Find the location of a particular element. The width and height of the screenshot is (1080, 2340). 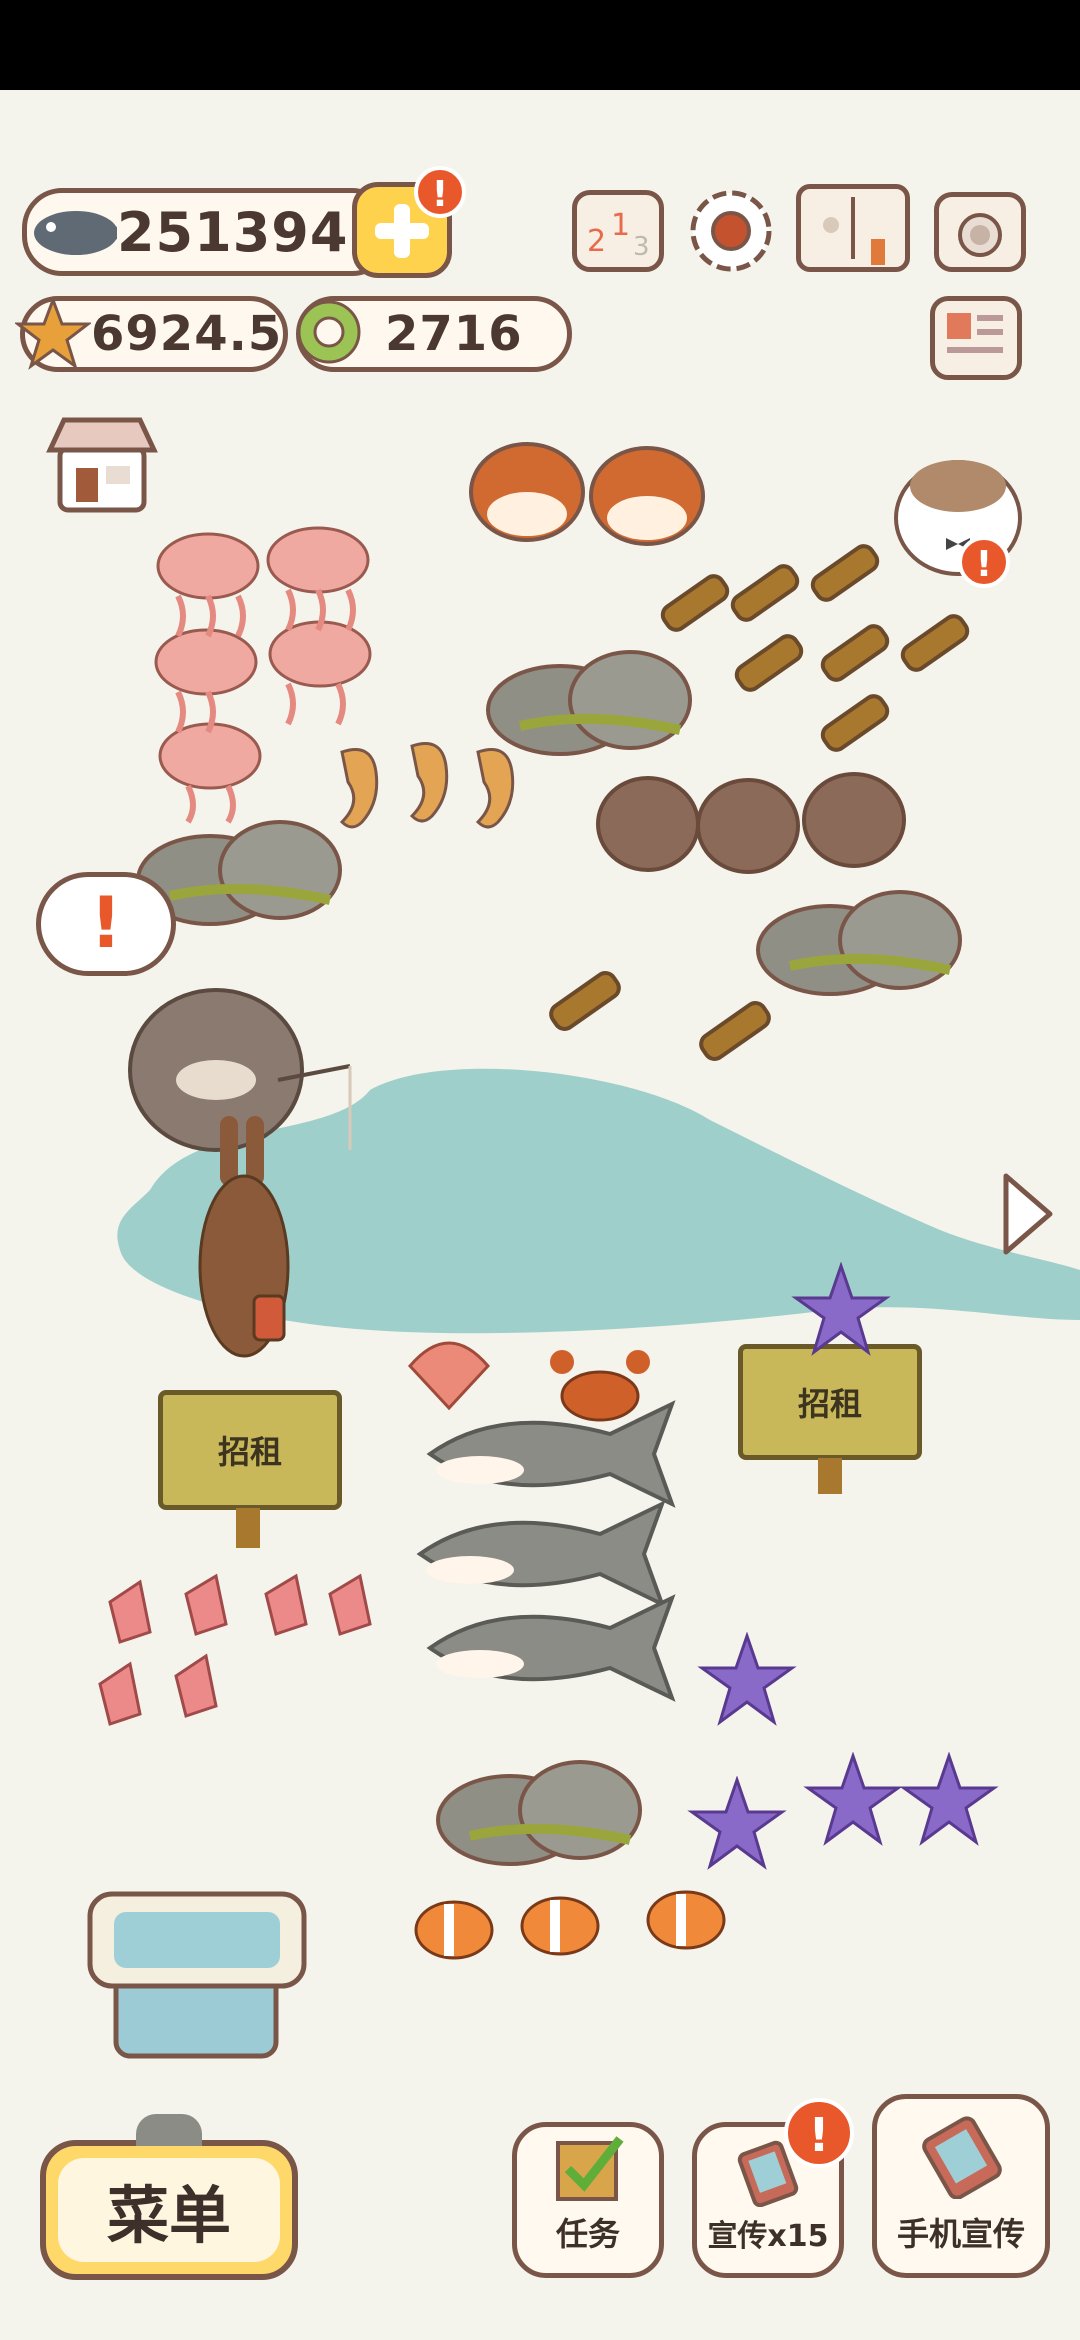

camera-icon is located at coordinates (980, 232).